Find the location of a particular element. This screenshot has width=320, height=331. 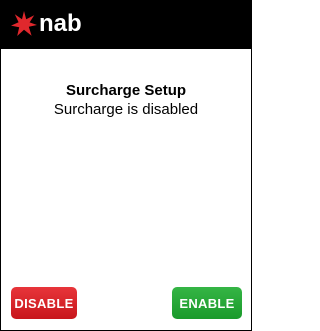

page-title: Surcharge Setup is located at coordinates (126, 90).